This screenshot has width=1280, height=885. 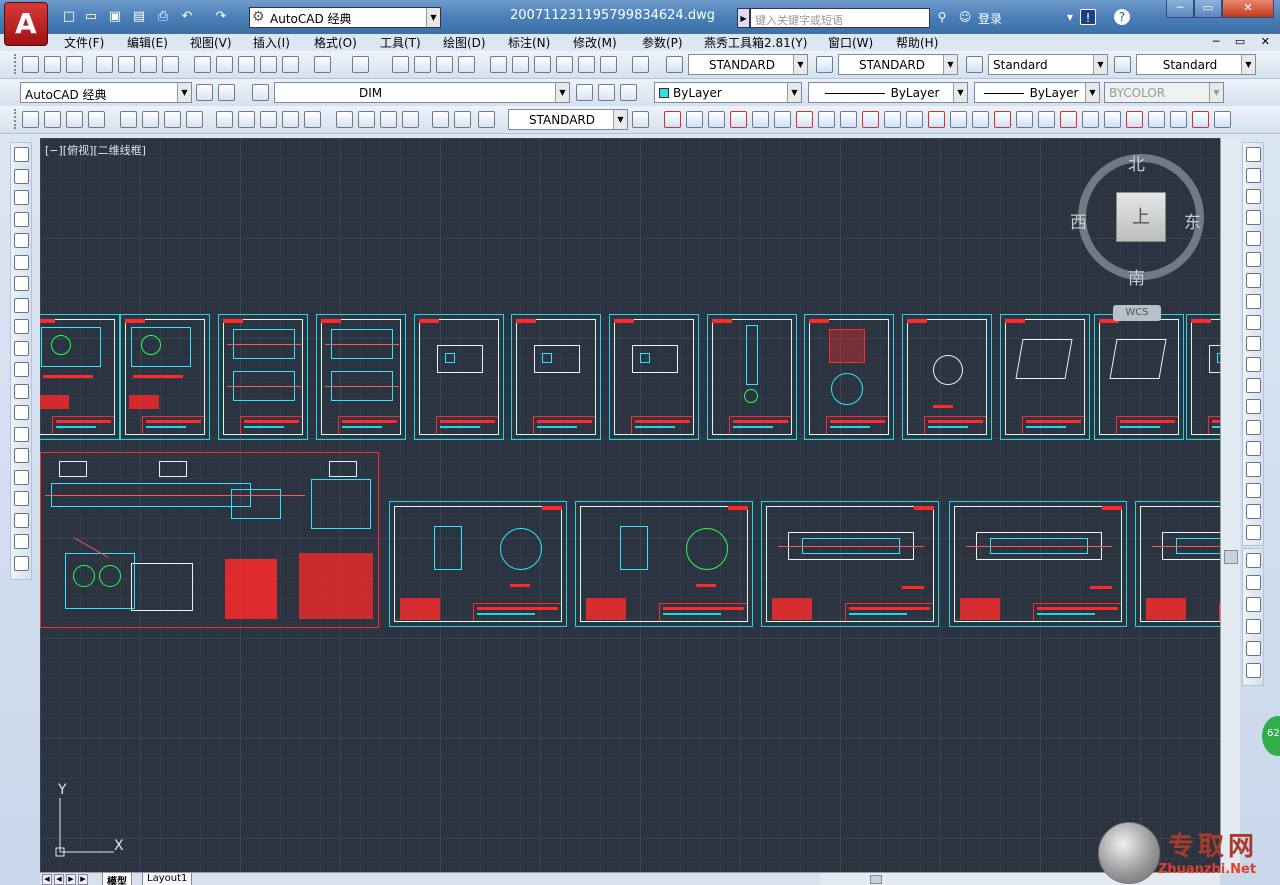 I want to click on vertical-scrollbar, so click(x=1230, y=505).